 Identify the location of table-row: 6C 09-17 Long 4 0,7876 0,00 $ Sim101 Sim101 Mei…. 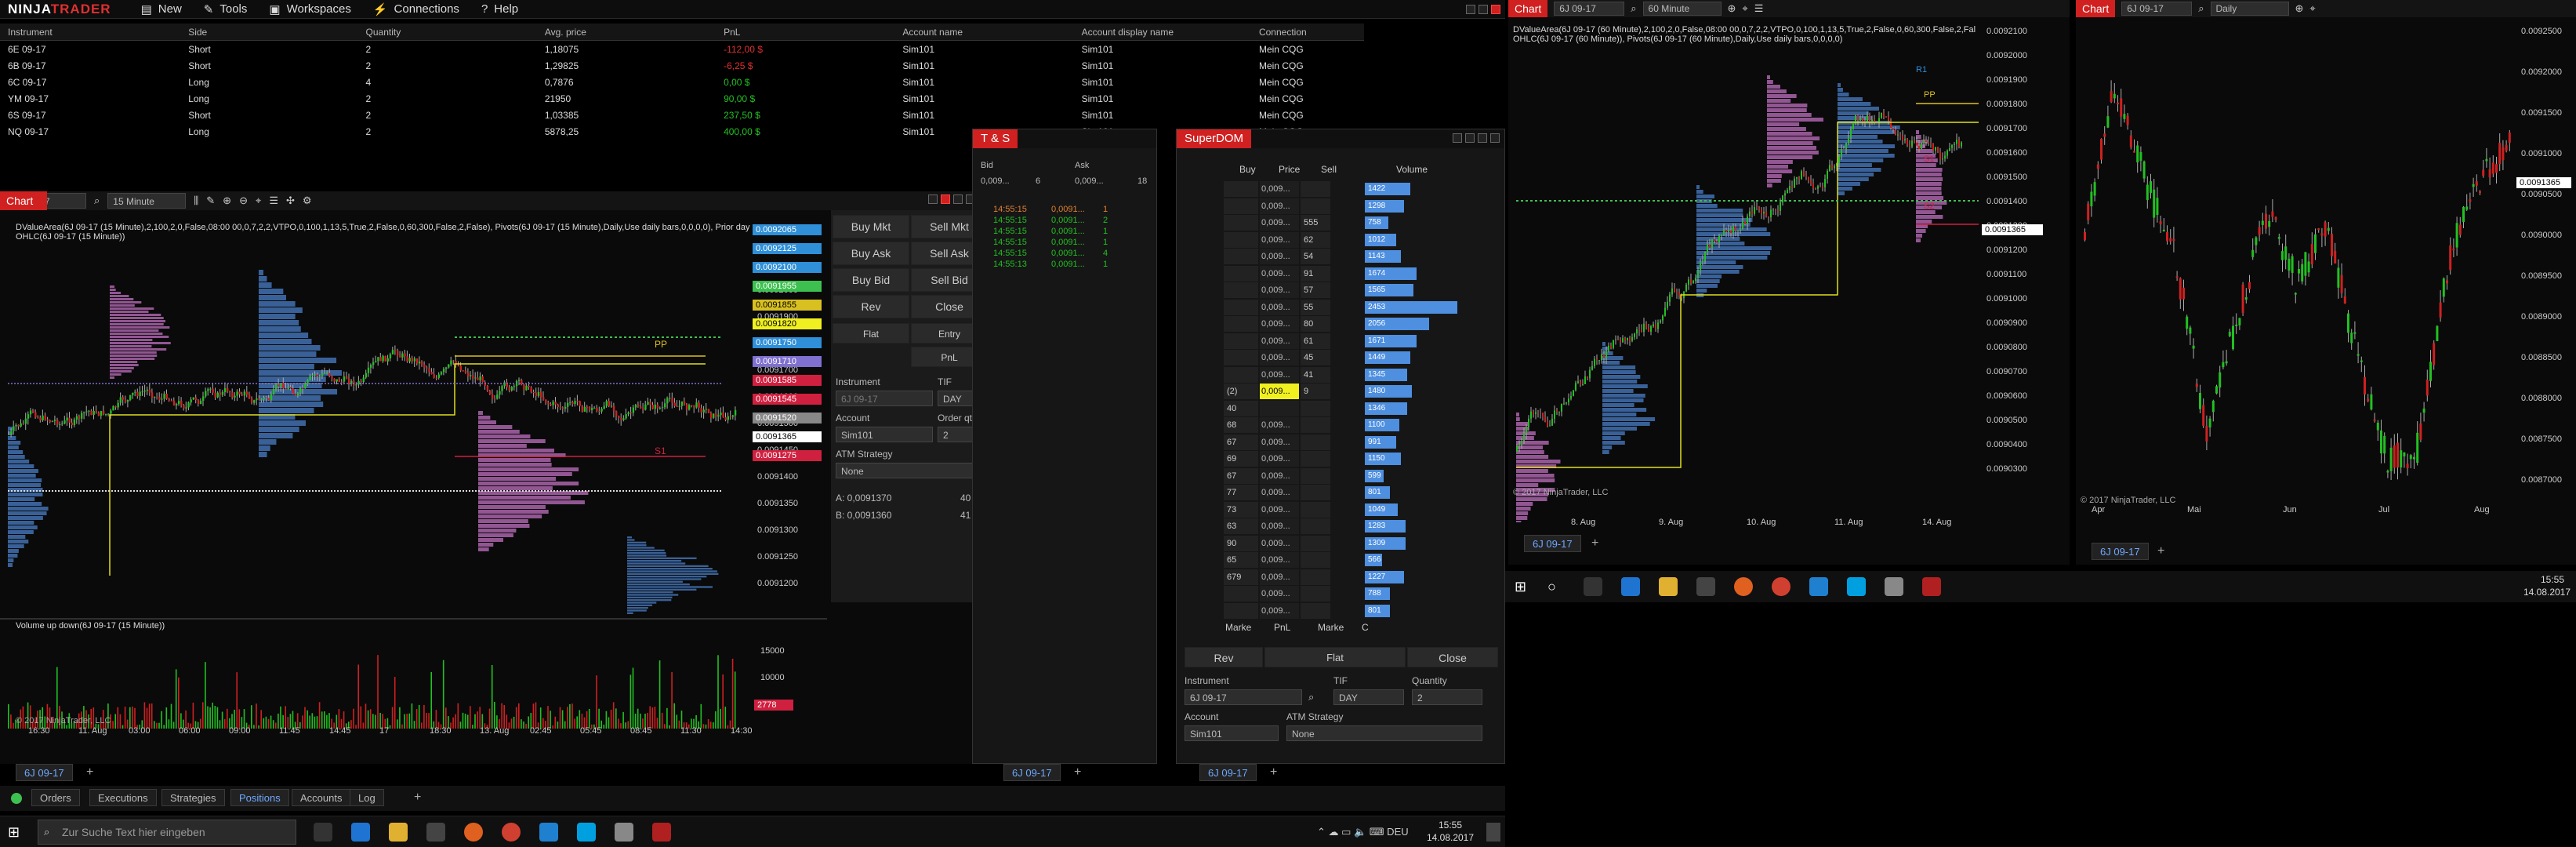
(682, 82).